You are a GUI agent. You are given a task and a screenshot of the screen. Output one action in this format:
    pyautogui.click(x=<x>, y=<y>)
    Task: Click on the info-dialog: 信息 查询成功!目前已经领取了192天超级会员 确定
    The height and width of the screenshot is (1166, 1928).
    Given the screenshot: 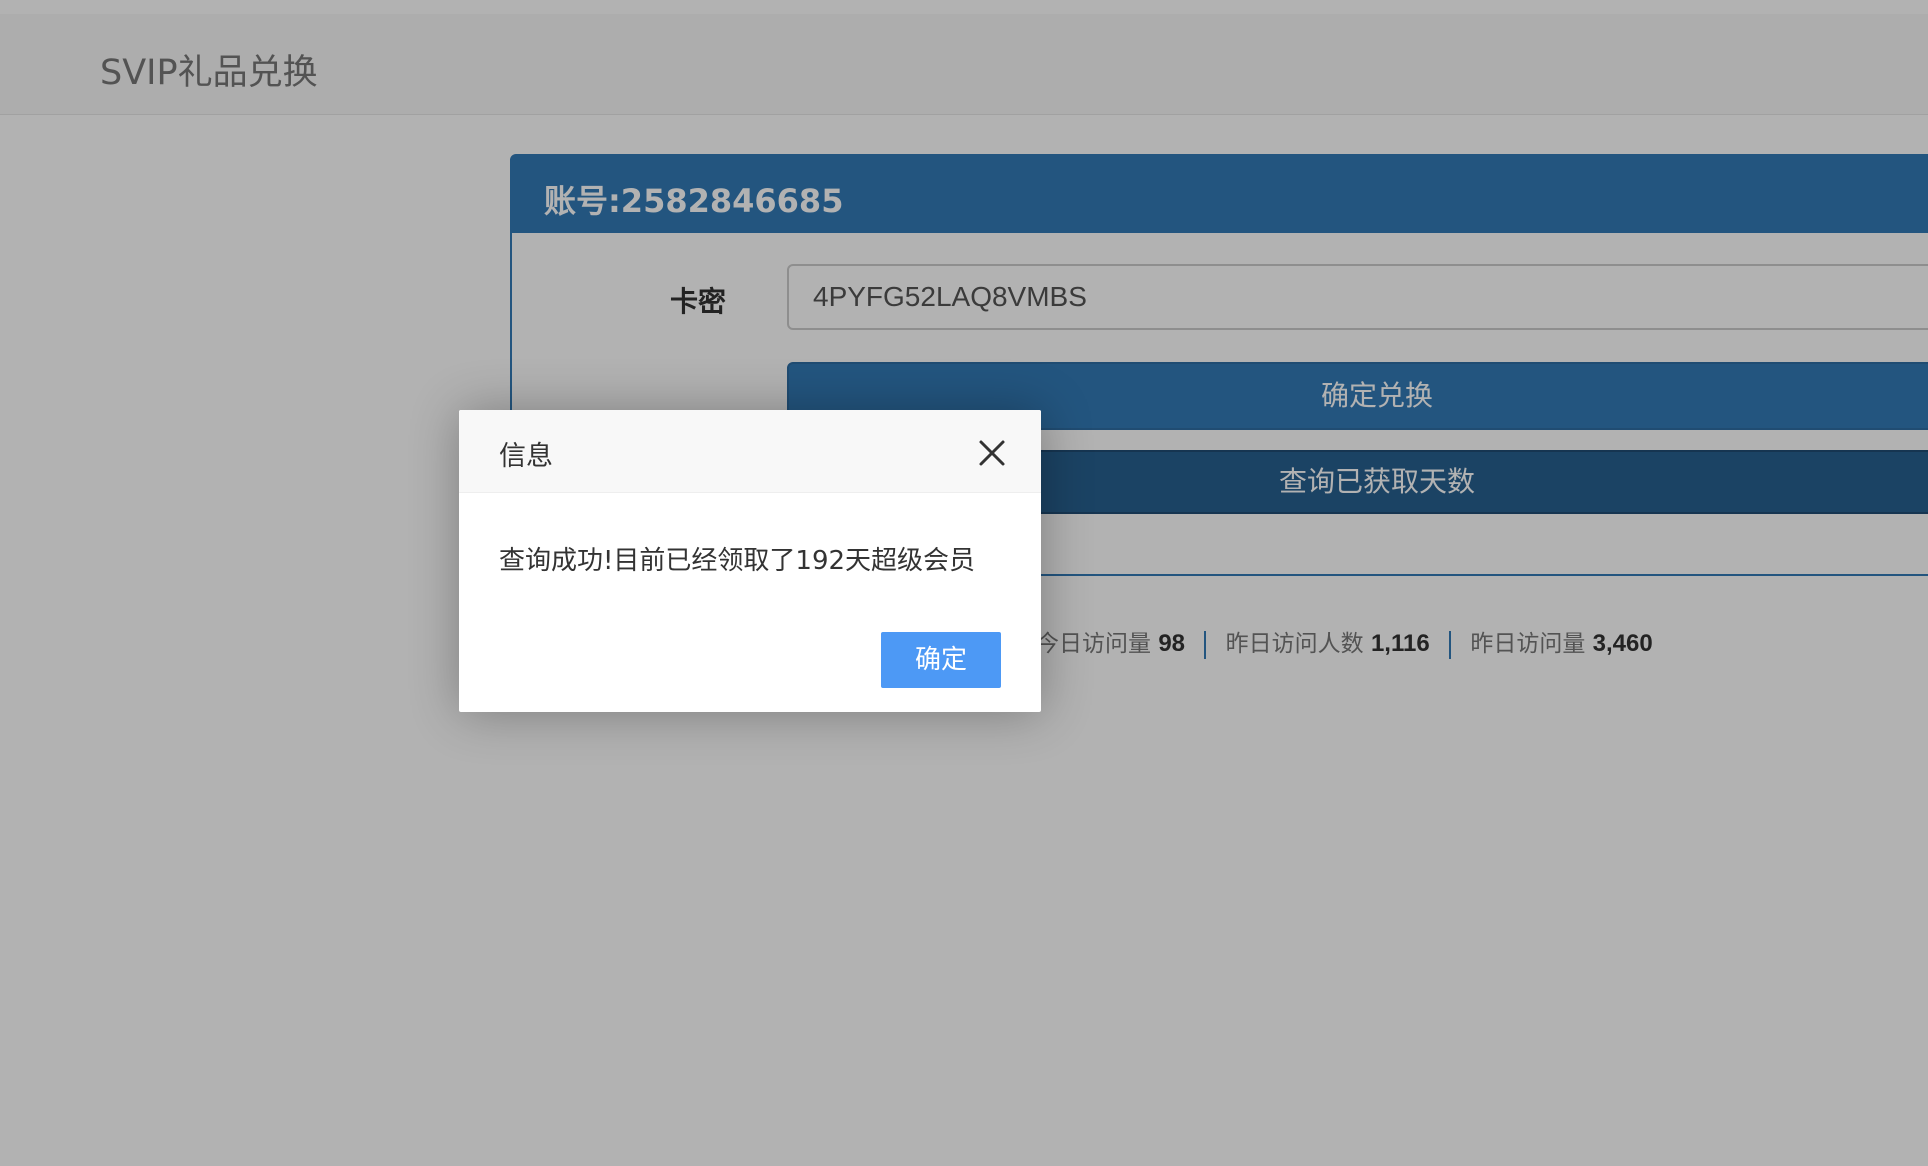 What is the action you would take?
    pyautogui.click(x=750, y=561)
    